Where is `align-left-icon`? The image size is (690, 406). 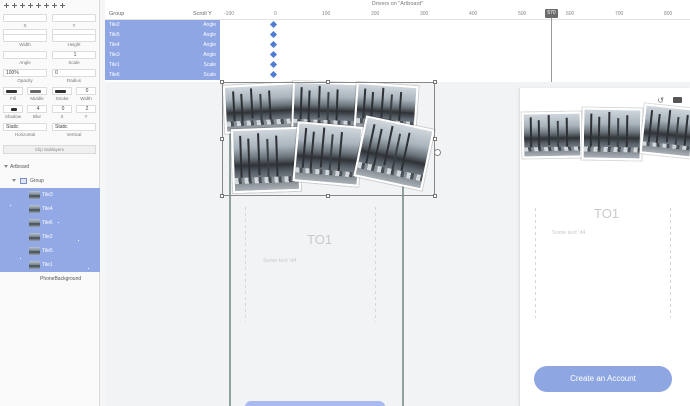
align-left-icon is located at coordinates (6, 5).